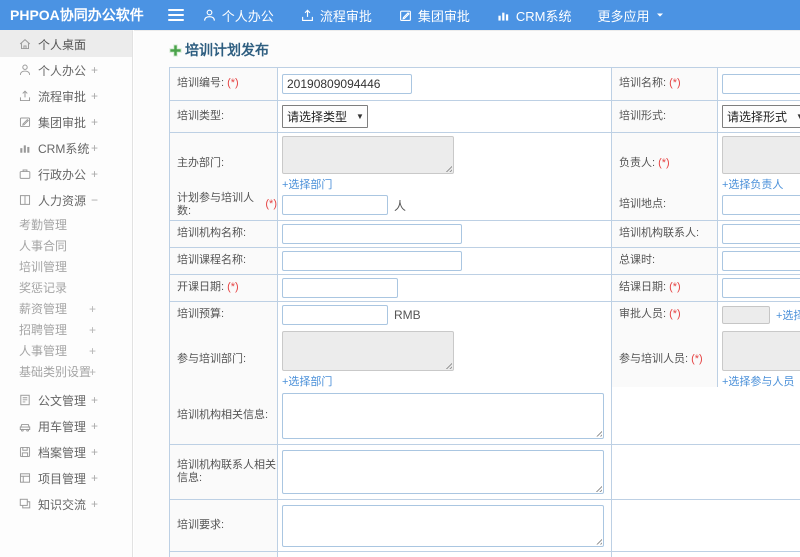  I want to click on org-contact-related-info-textarea, so click(443, 472).